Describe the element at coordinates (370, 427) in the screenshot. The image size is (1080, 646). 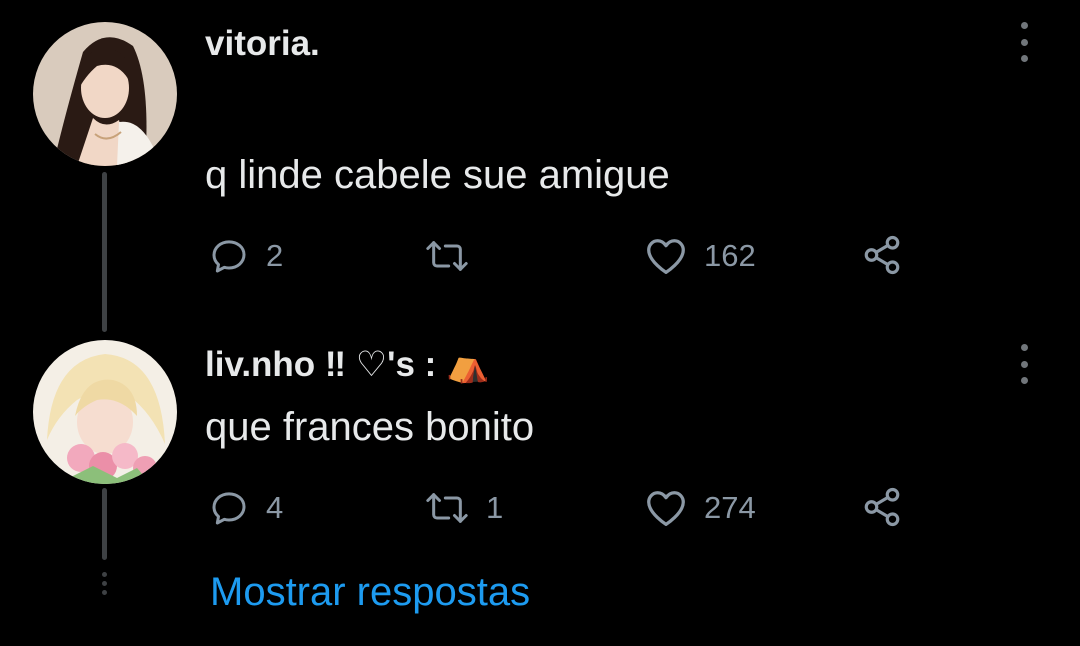
I see `tweet-text: que frances bonito` at that location.